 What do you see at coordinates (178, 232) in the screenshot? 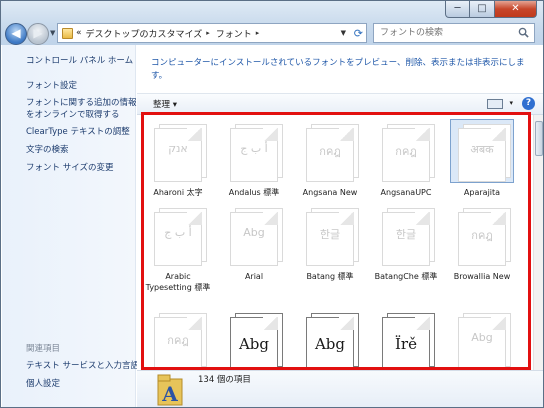
I see `font-sample: أ ب ج` at bounding box center [178, 232].